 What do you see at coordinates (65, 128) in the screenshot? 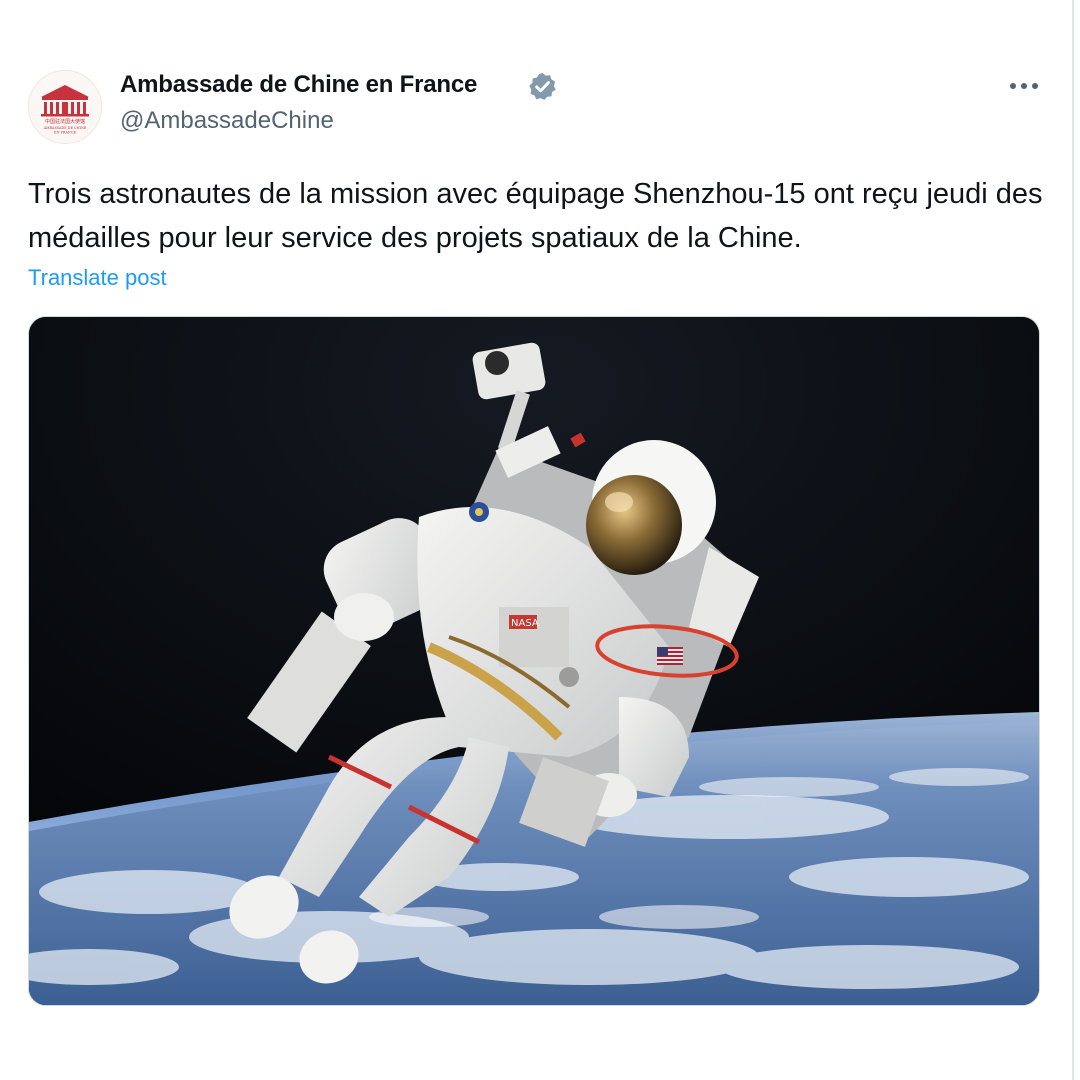
I see `logo-caption-fr1: AMBASSADE DE CHINE` at bounding box center [65, 128].